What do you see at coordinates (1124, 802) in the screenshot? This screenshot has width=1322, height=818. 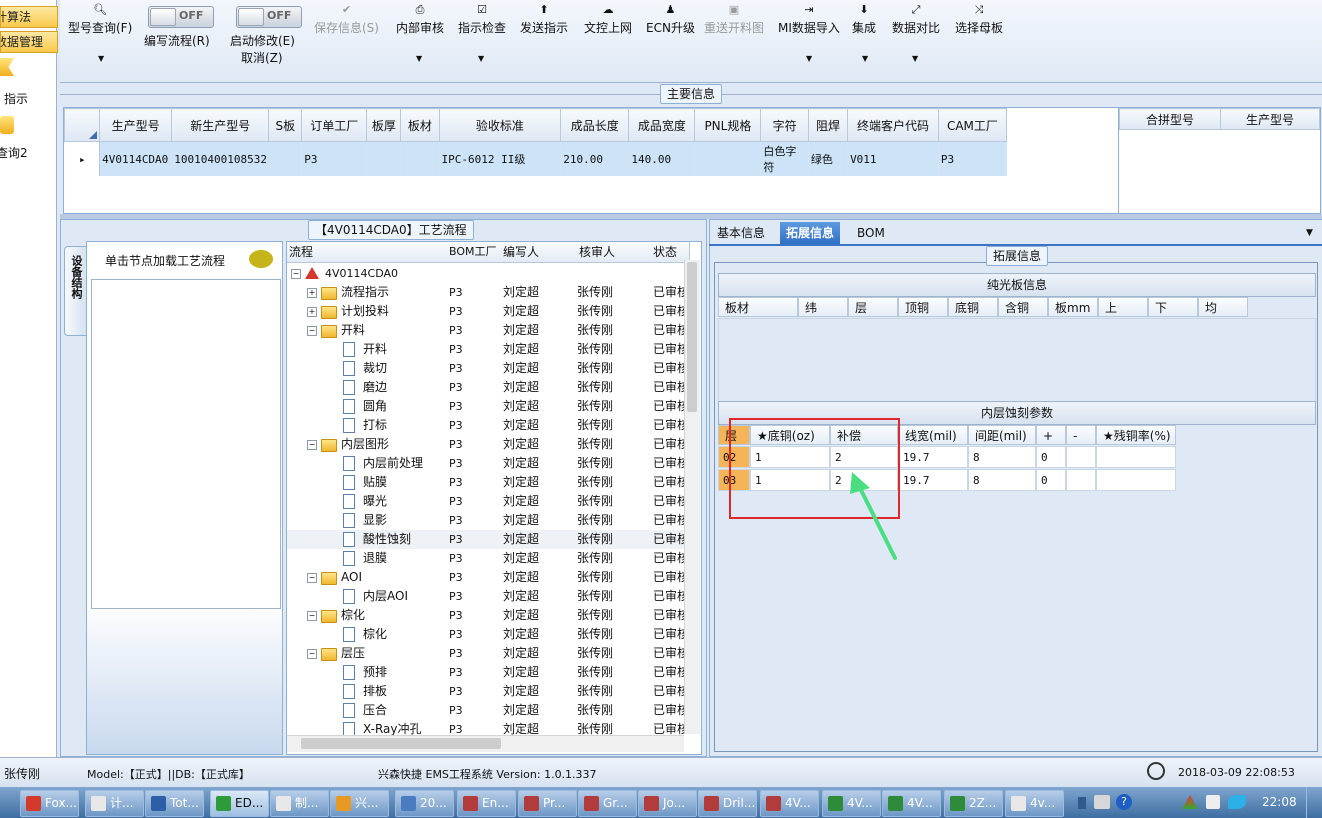 I see `help-icon: ?` at bounding box center [1124, 802].